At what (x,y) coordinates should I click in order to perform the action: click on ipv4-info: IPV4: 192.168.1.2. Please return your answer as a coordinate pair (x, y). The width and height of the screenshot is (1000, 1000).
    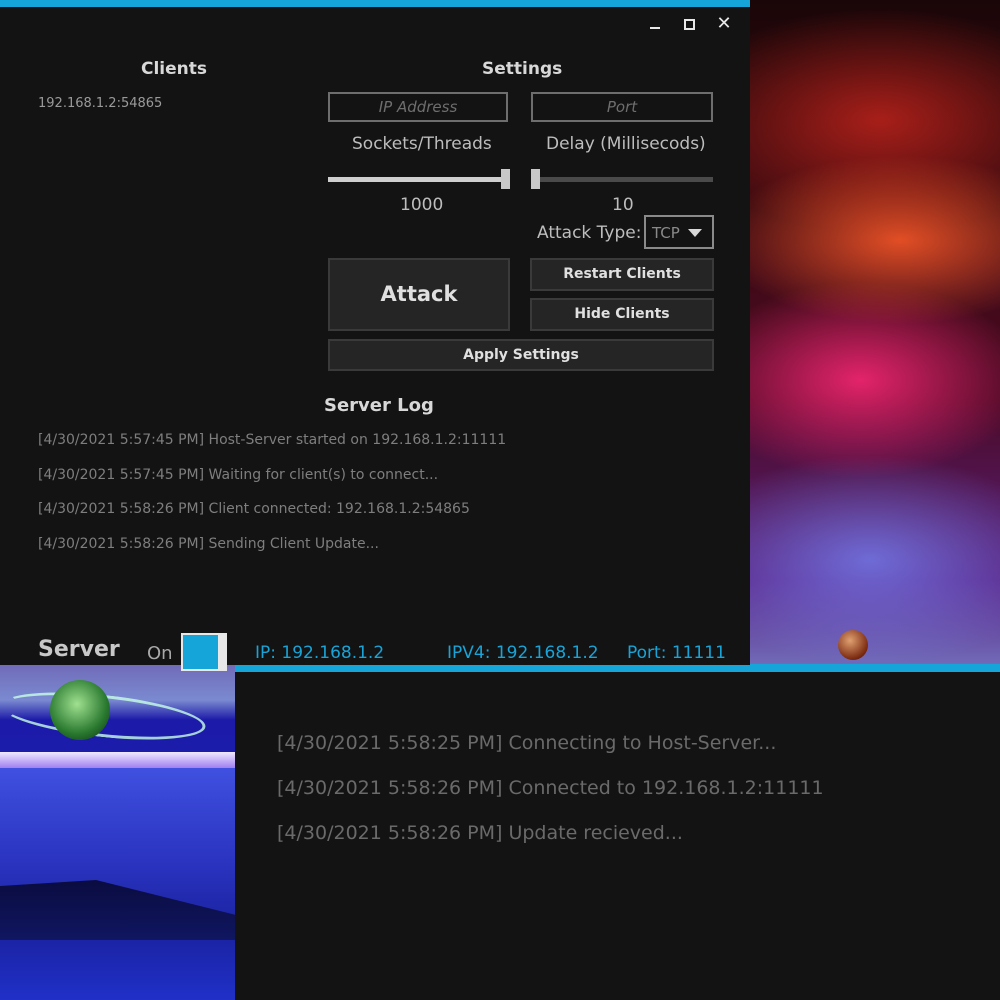
    Looking at the image, I should click on (523, 653).